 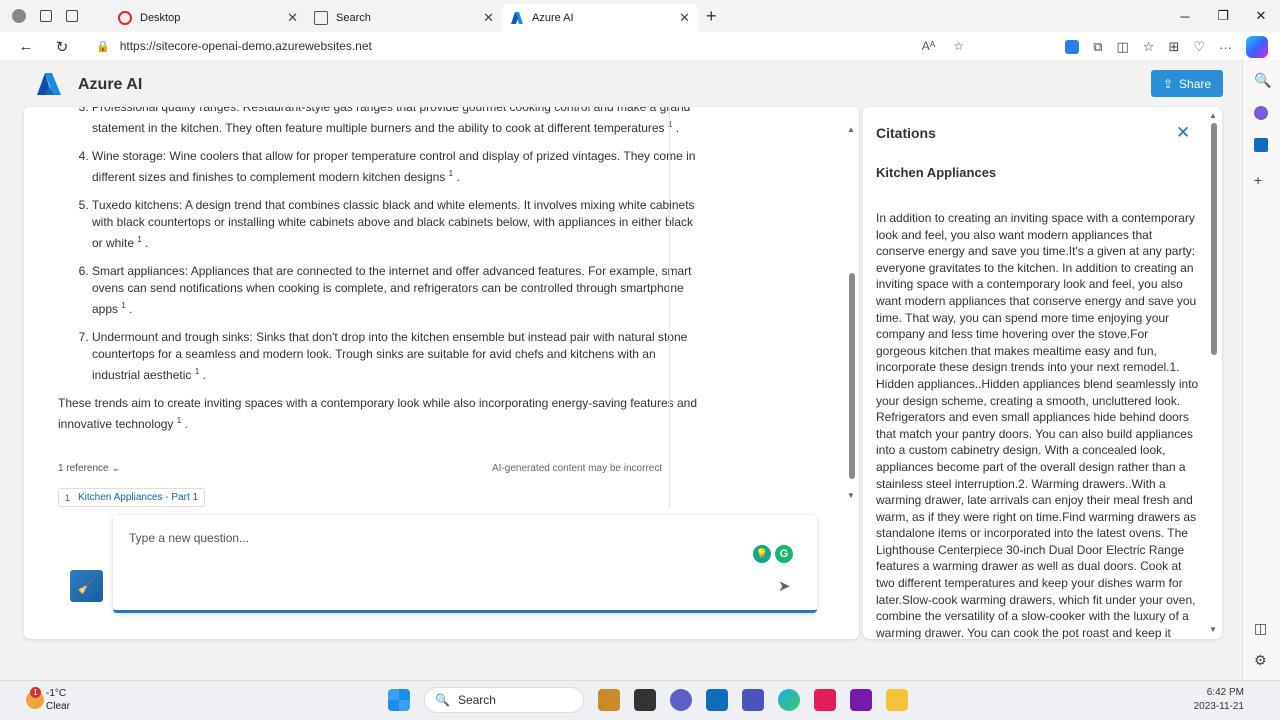 What do you see at coordinates (553, 18) in the screenshot?
I see `tab-label: Azure AI` at bounding box center [553, 18].